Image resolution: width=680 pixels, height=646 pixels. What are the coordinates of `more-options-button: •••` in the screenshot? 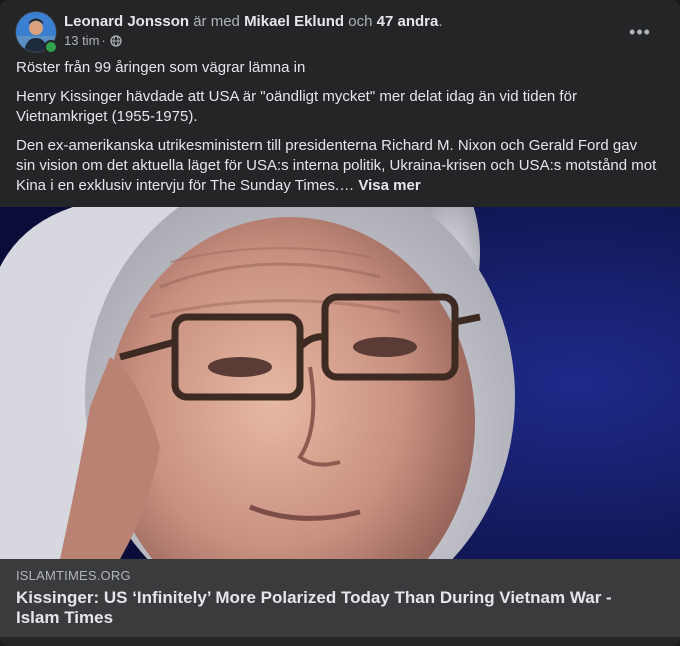 It's located at (640, 32).